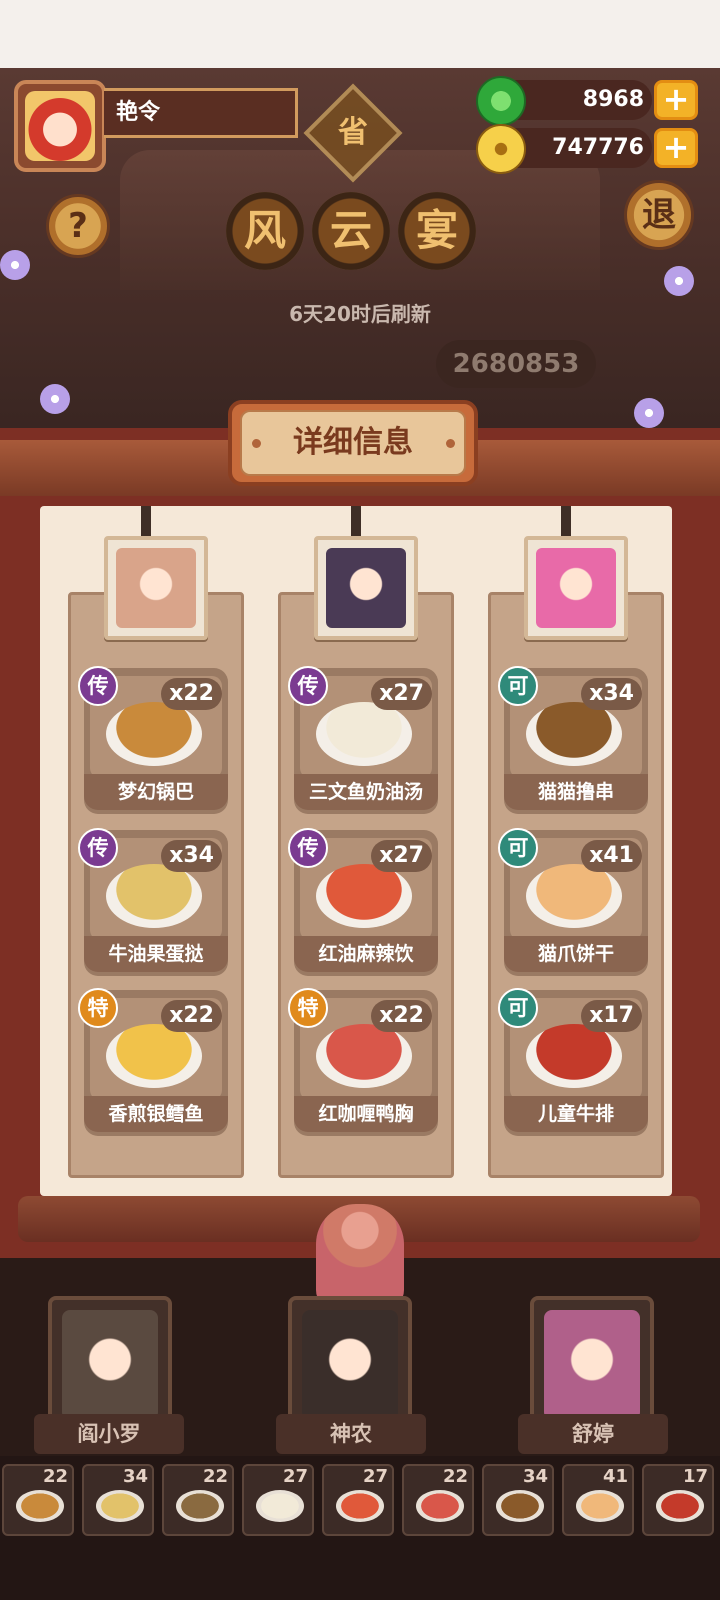 Image resolution: width=720 pixels, height=1600 pixels. What do you see at coordinates (156, 1114) in the screenshot?
I see `dish-name: 香煎银鳕鱼` at bounding box center [156, 1114].